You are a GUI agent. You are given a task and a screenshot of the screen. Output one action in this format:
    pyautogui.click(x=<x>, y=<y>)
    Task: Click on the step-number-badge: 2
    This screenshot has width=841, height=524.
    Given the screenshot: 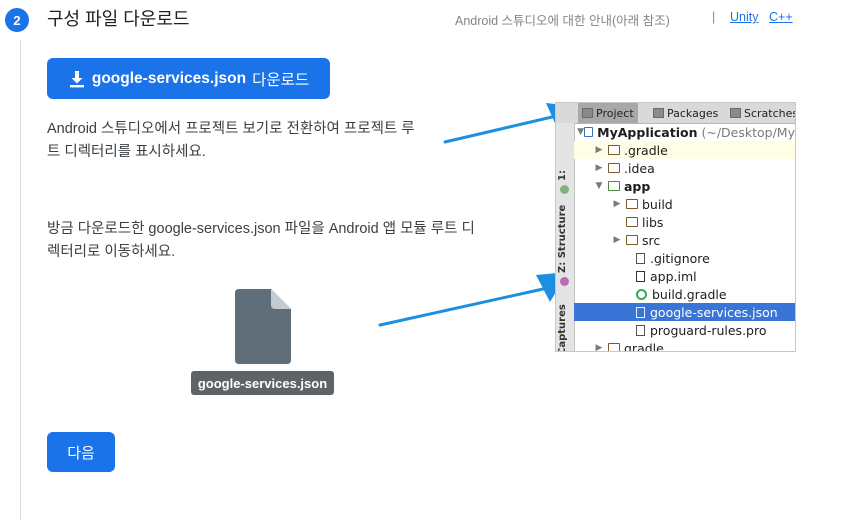 What is the action you would take?
    pyautogui.click(x=17, y=20)
    